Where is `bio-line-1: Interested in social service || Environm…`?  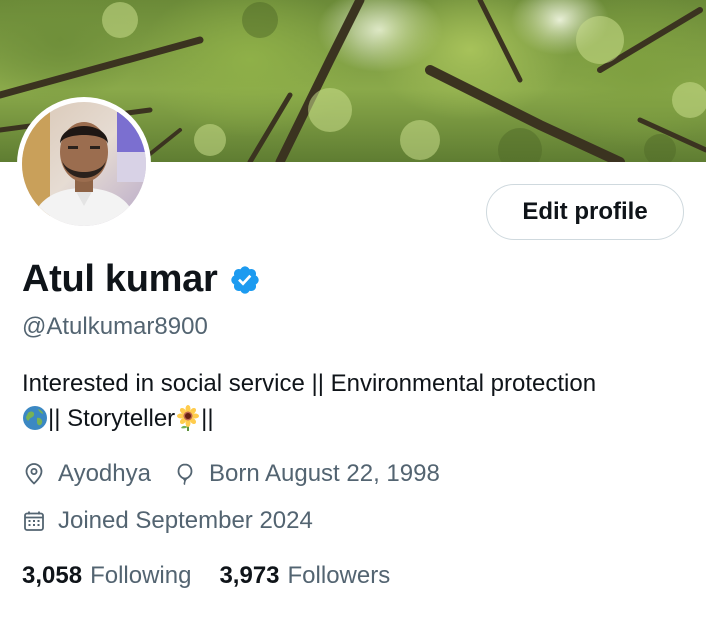
bio-line-1: Interested in social service || Environm… is located at coordinates (309, 383).